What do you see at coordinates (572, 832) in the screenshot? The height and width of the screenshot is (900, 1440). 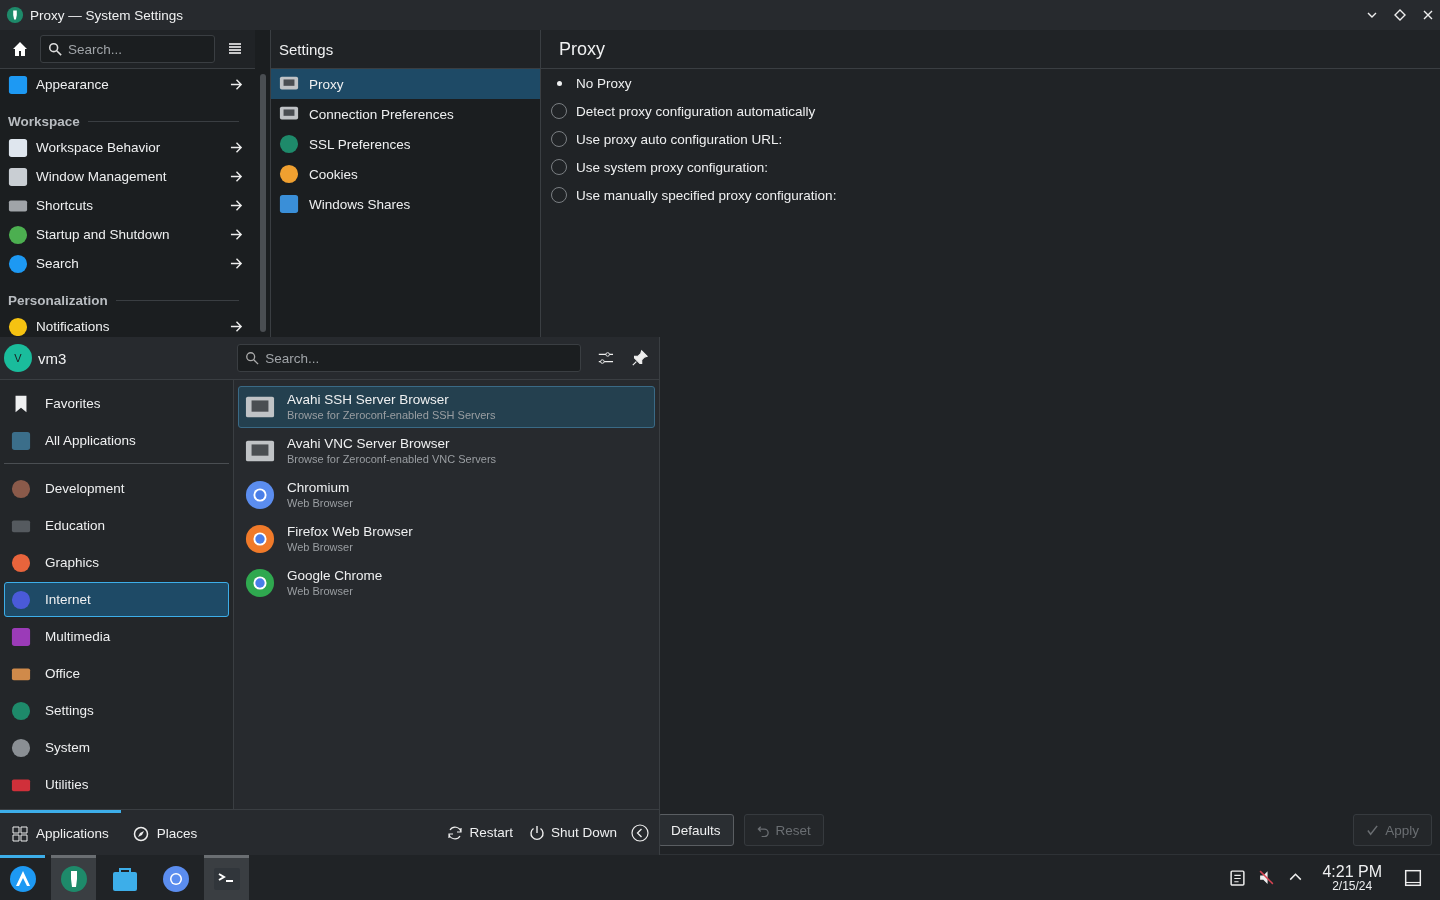 I see `shutdown-button: Shut Down` at bounding box center [572, 832].